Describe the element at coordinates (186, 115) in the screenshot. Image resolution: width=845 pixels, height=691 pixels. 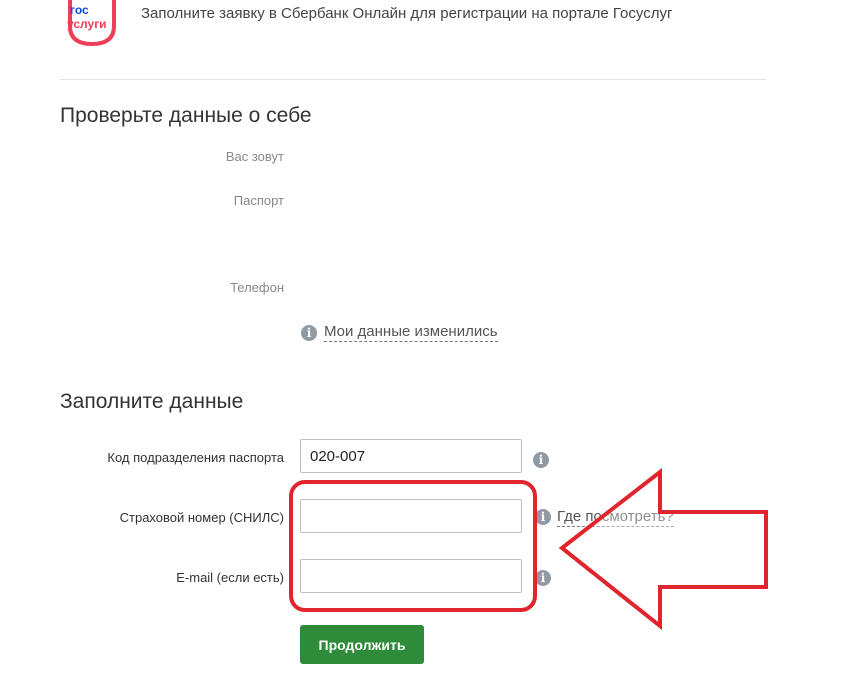
I see `check-section-title: Проверьте данные о себе` at that location.